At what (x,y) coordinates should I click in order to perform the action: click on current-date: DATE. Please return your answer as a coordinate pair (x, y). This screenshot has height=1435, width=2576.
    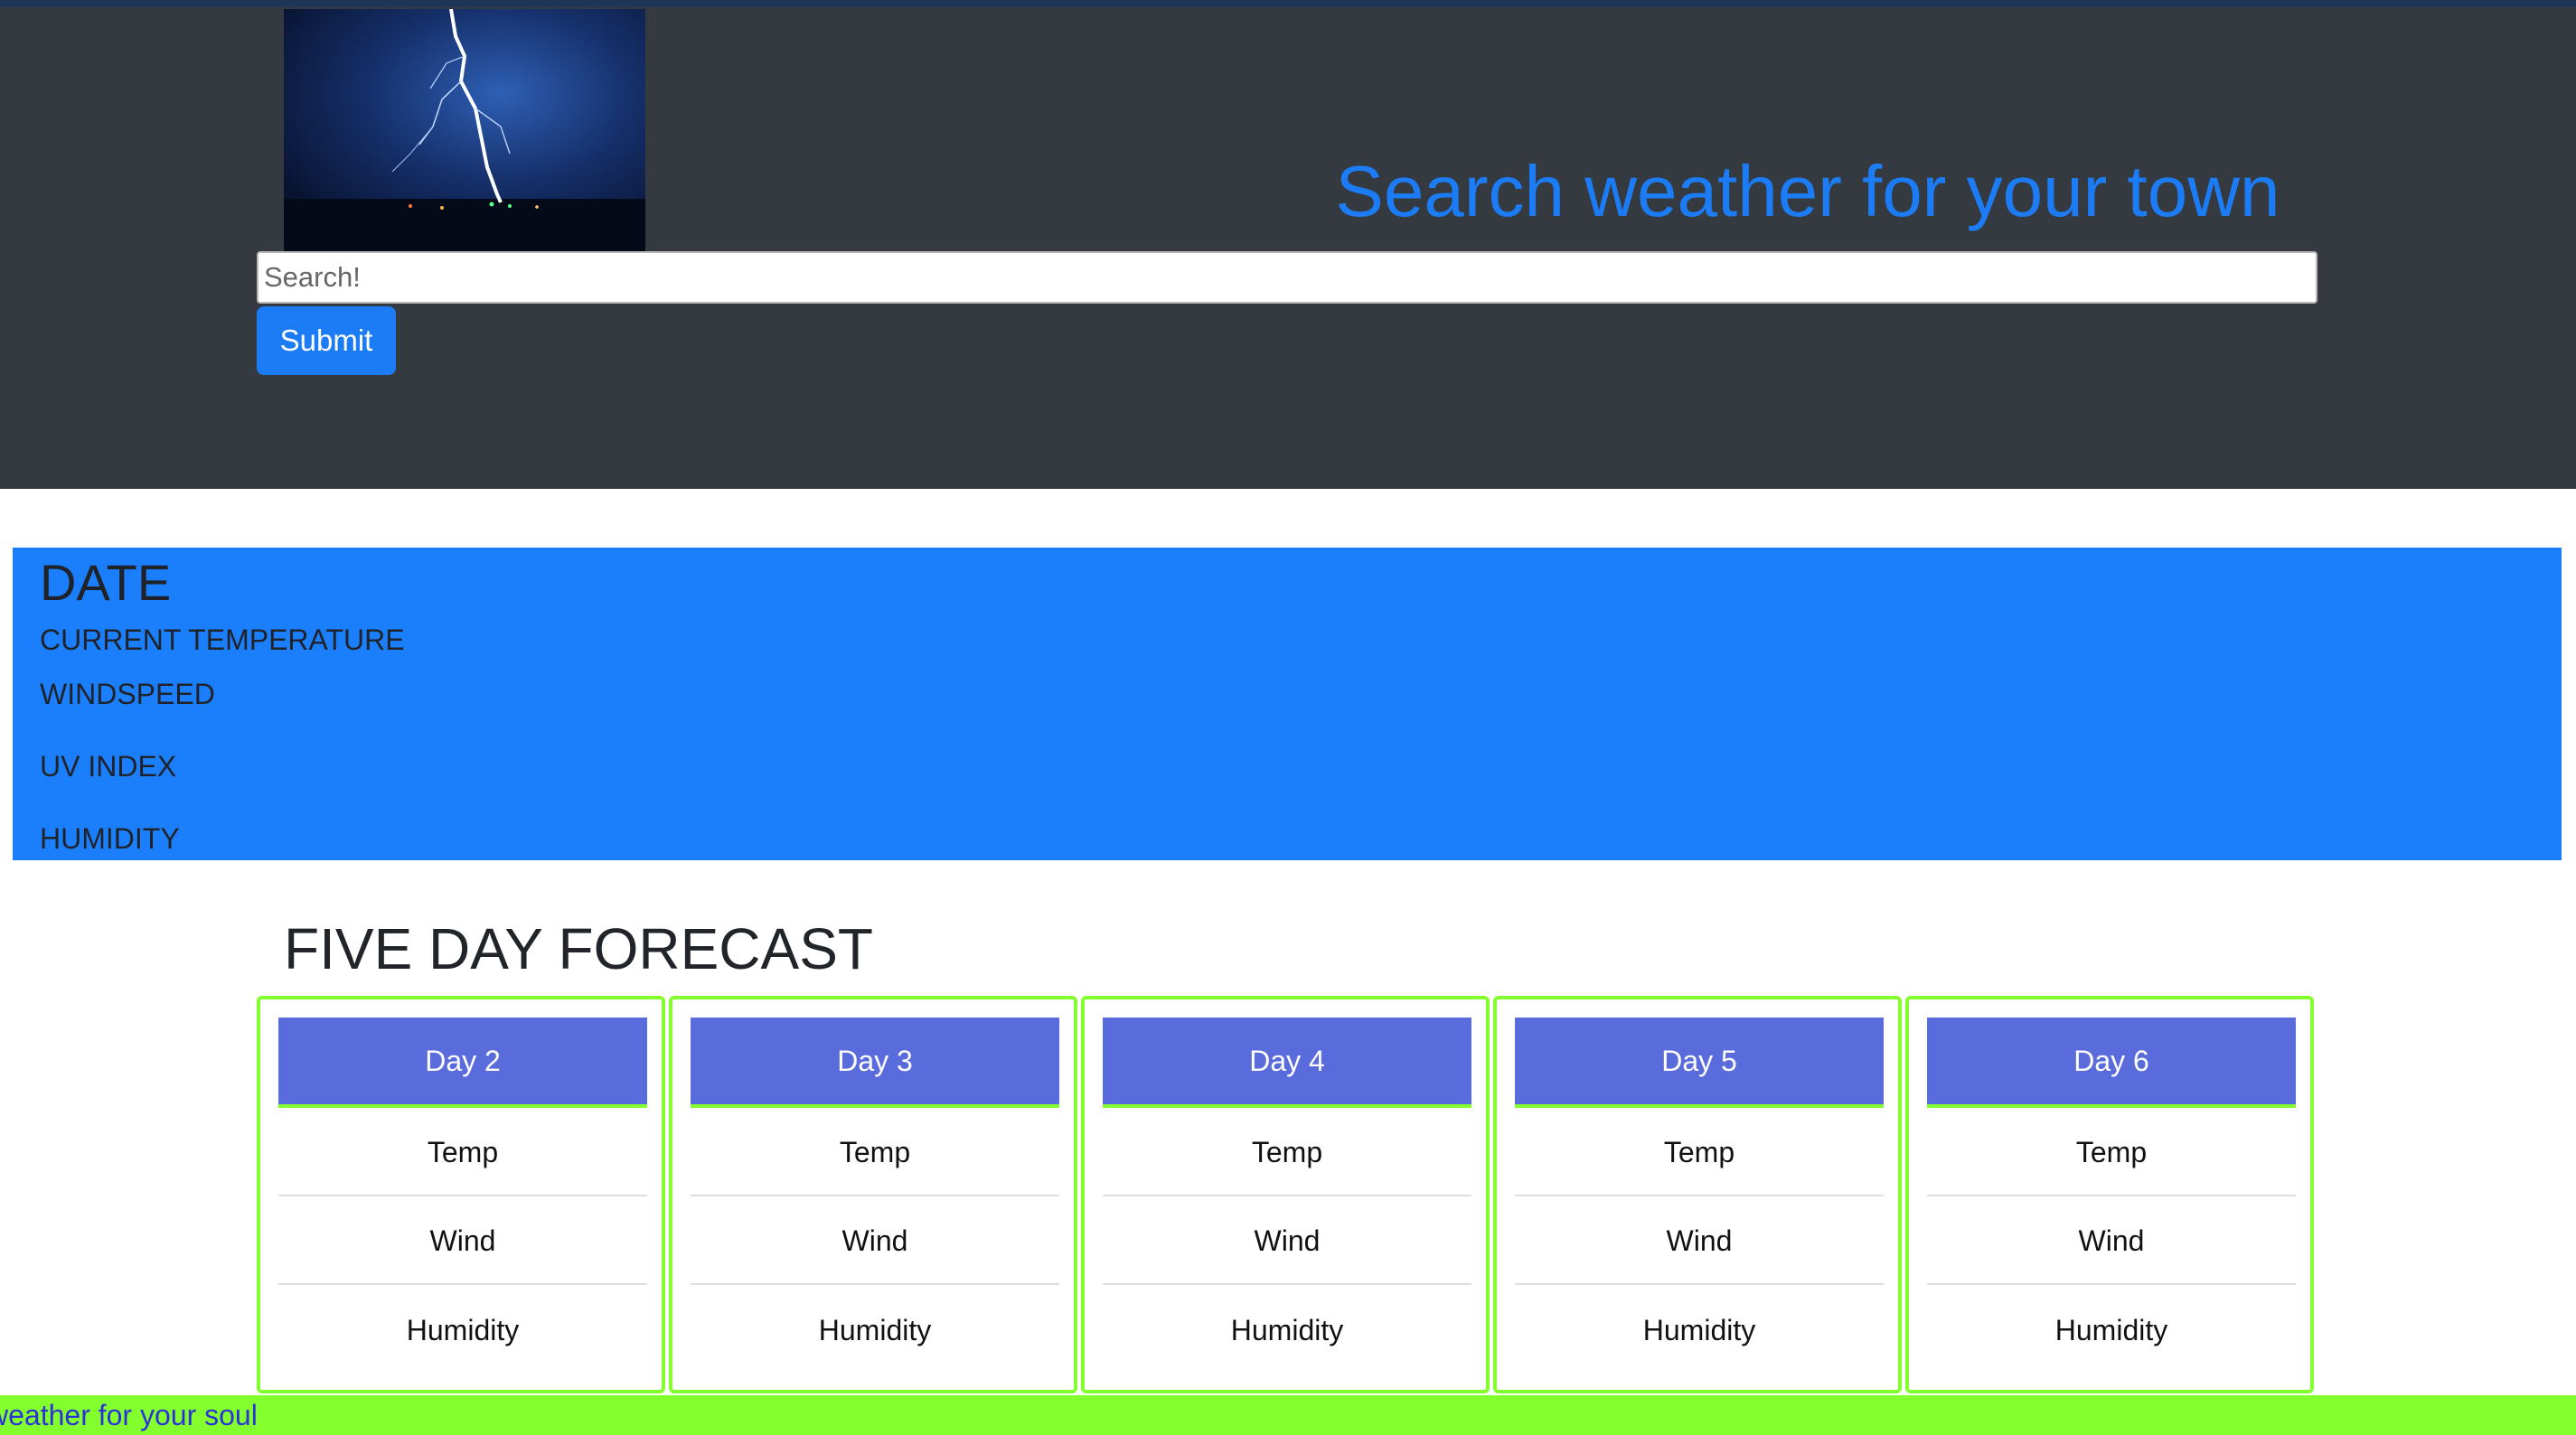
    Looking at the image, I should click on (106, 582).